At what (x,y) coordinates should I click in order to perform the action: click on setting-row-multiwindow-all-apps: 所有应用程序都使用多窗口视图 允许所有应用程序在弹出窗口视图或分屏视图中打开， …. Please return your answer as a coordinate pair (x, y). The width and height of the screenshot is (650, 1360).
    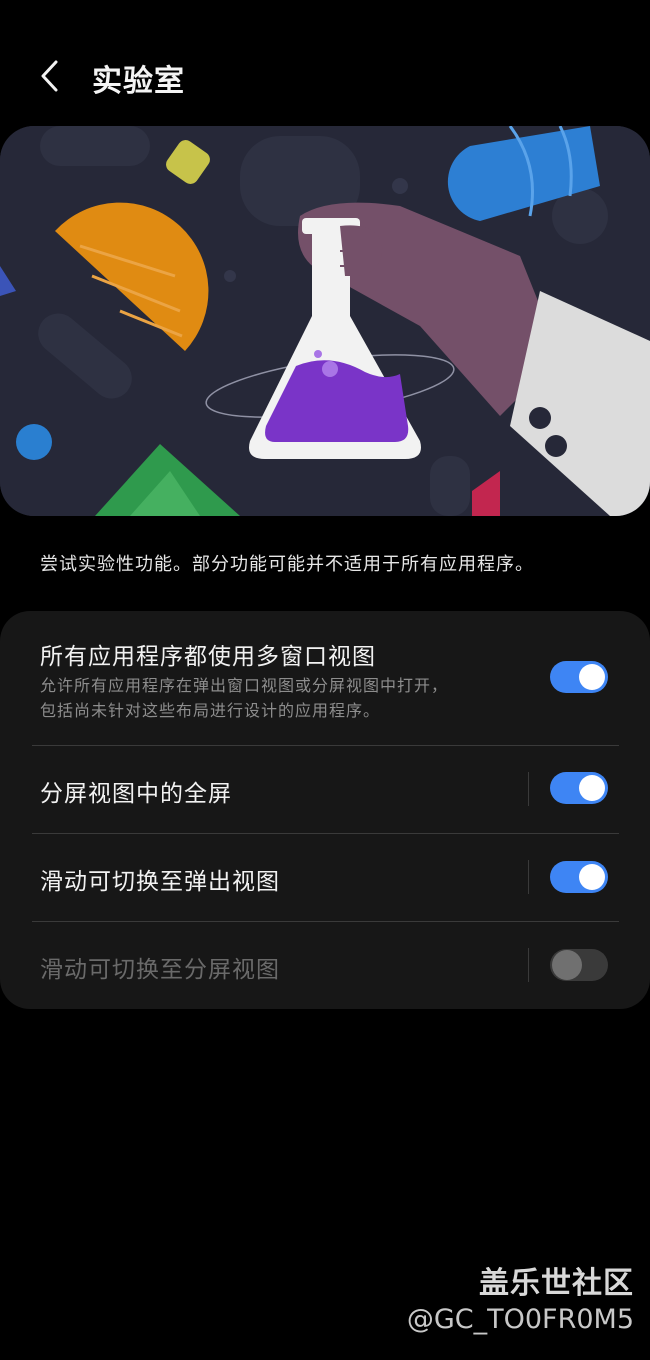
    Looking at the image, I should click on (325, 678).